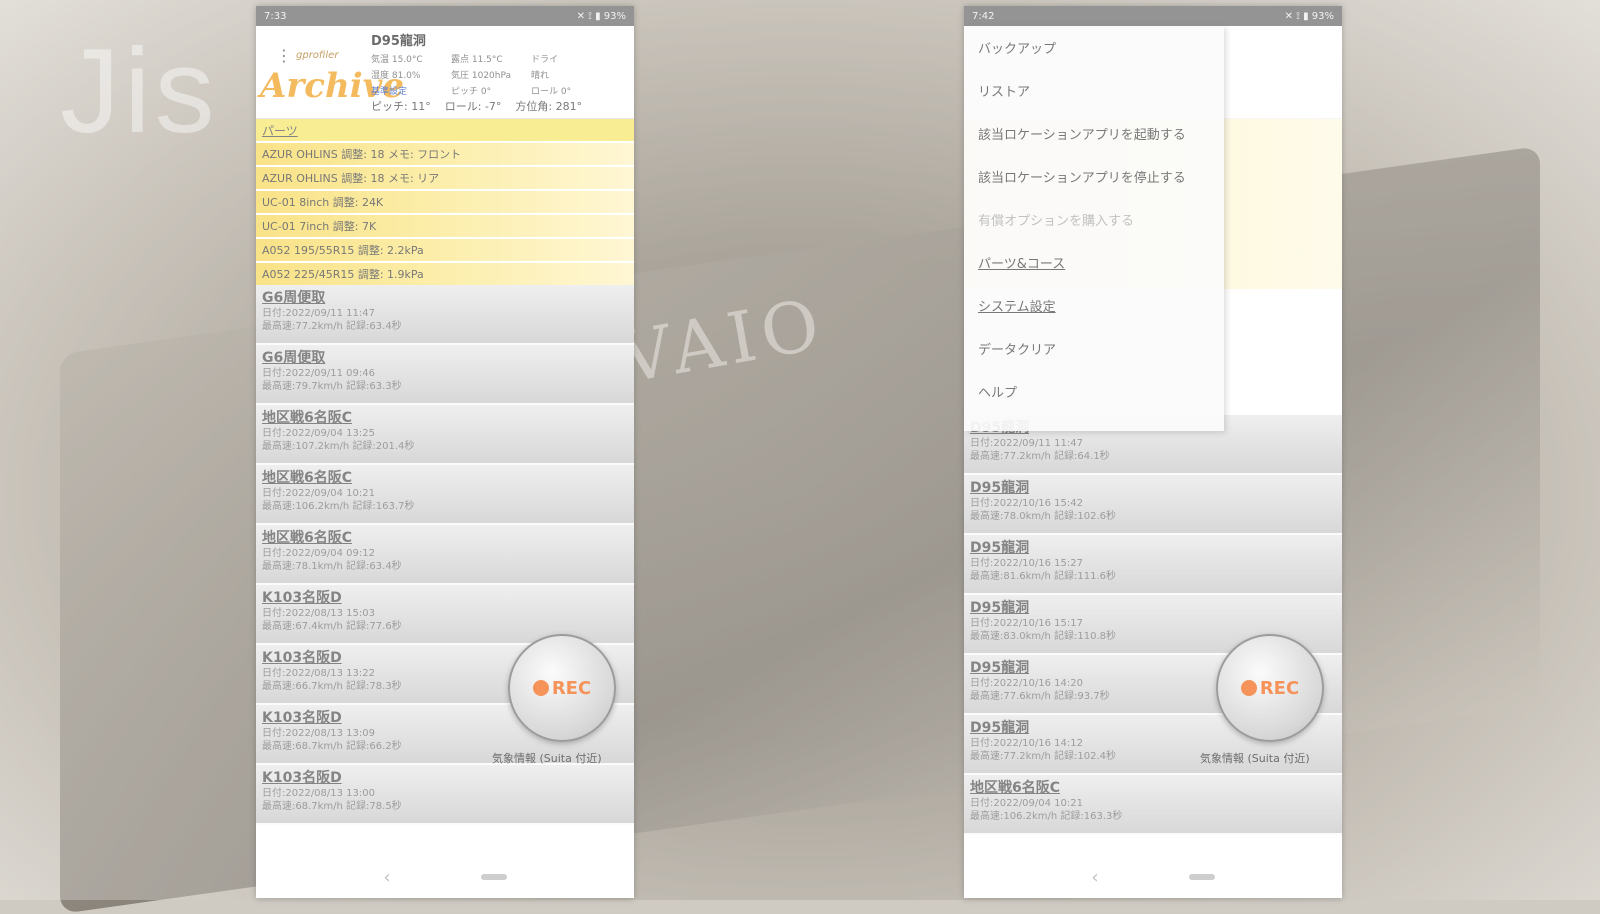 The height and width of the screenshot is (914, 1600). I want to click on menu-item-start-location-app: 該当ロケーションアプリを起動する, so click(1094, 133).